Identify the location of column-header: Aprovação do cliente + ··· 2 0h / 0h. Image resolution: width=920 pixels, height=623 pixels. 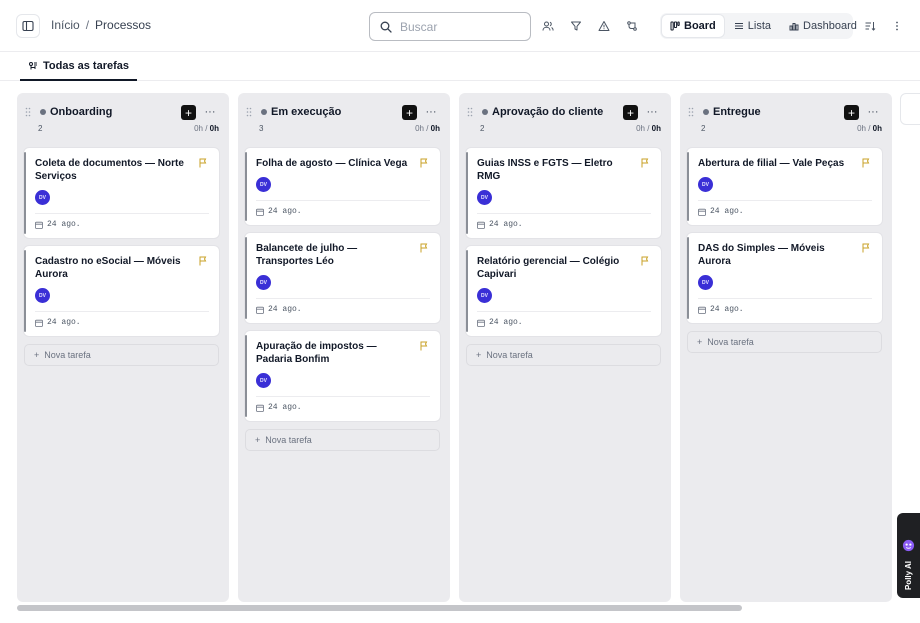
(565, 113).